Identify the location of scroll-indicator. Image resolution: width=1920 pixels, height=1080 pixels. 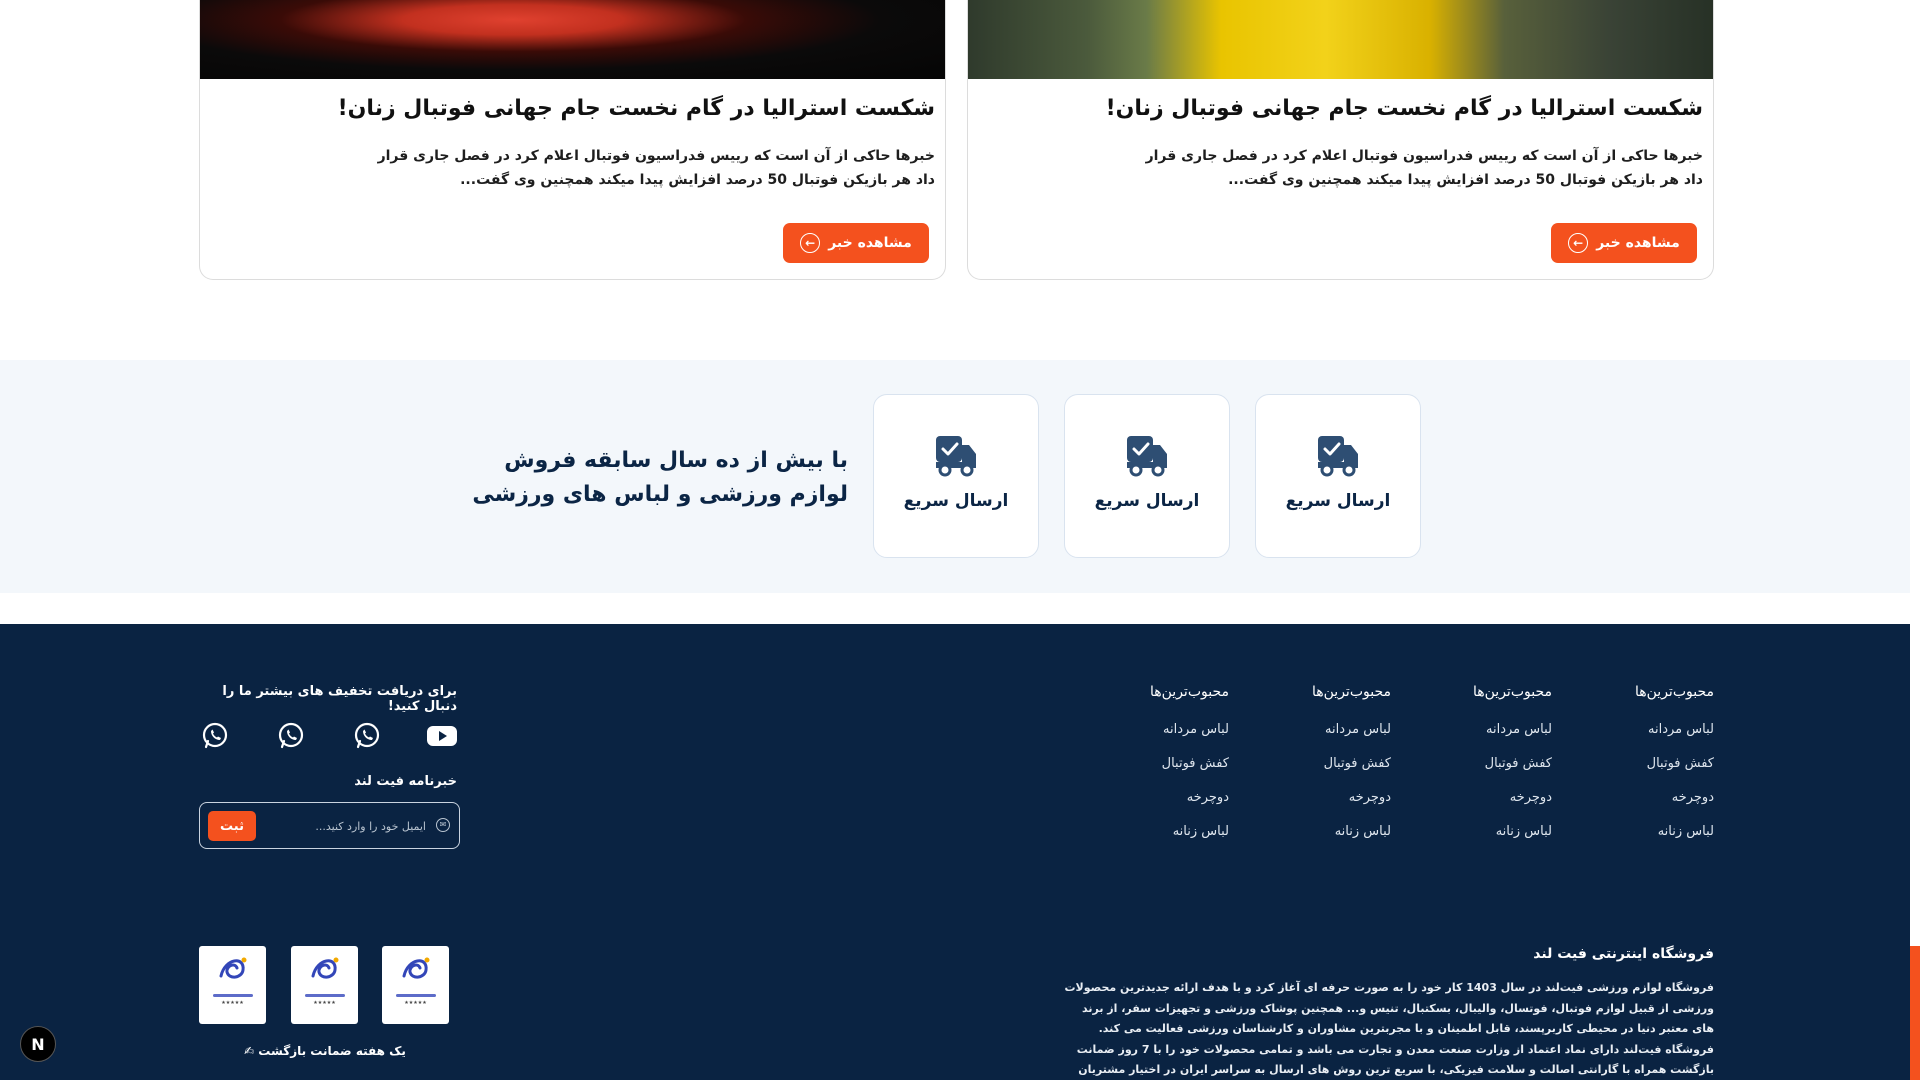
(1915, 1013).